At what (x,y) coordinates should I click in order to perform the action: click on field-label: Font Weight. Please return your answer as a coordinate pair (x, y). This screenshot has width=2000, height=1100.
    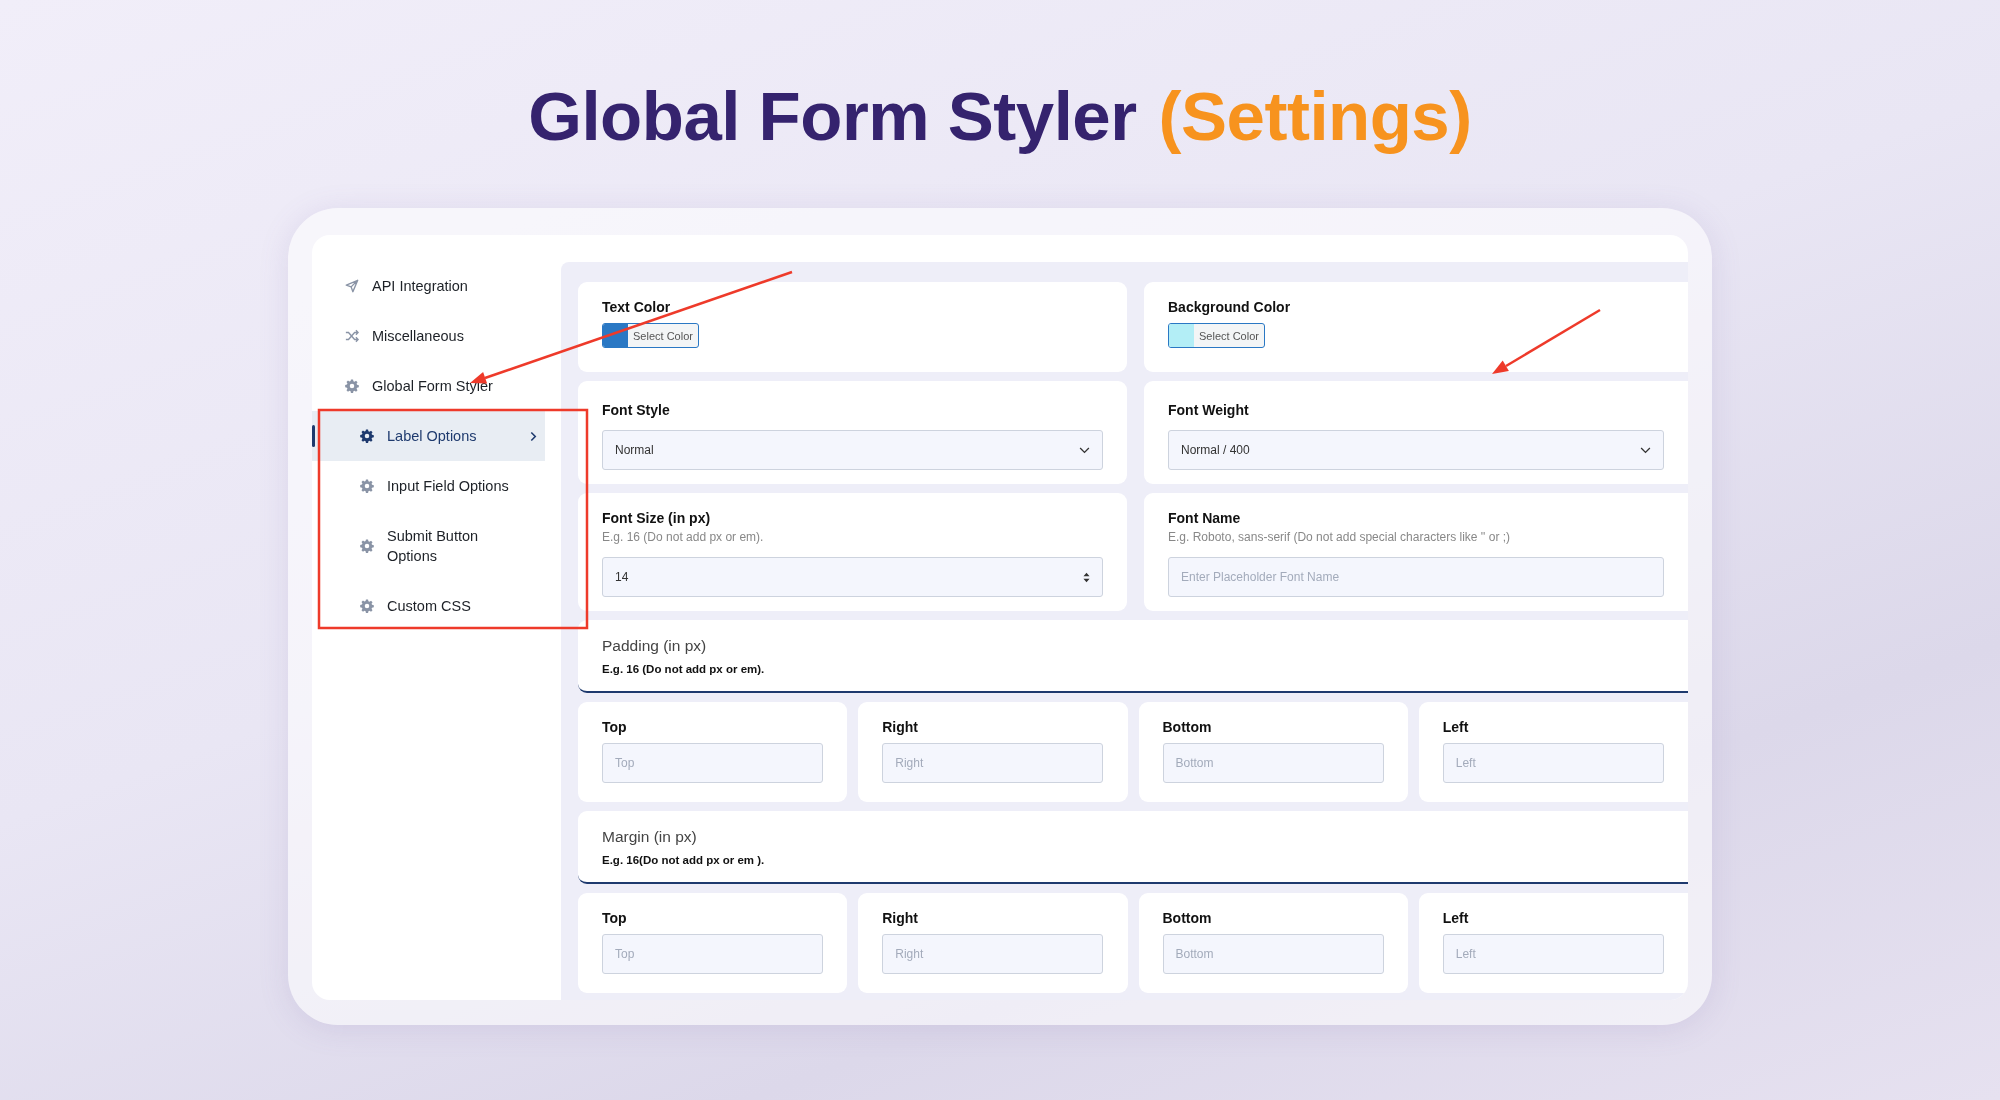
    Looking at the image, I should click on (1209, 410).